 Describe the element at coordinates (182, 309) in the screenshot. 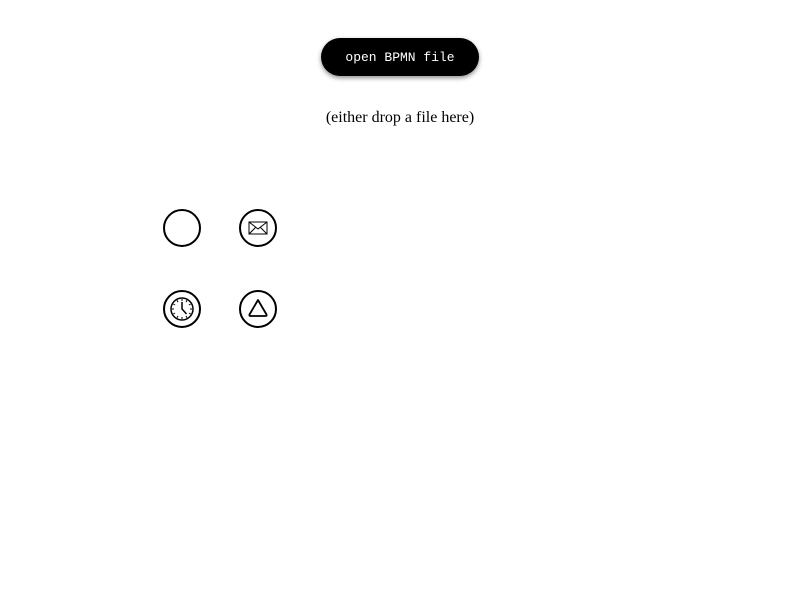

I see `timer-event-icon` at that location.